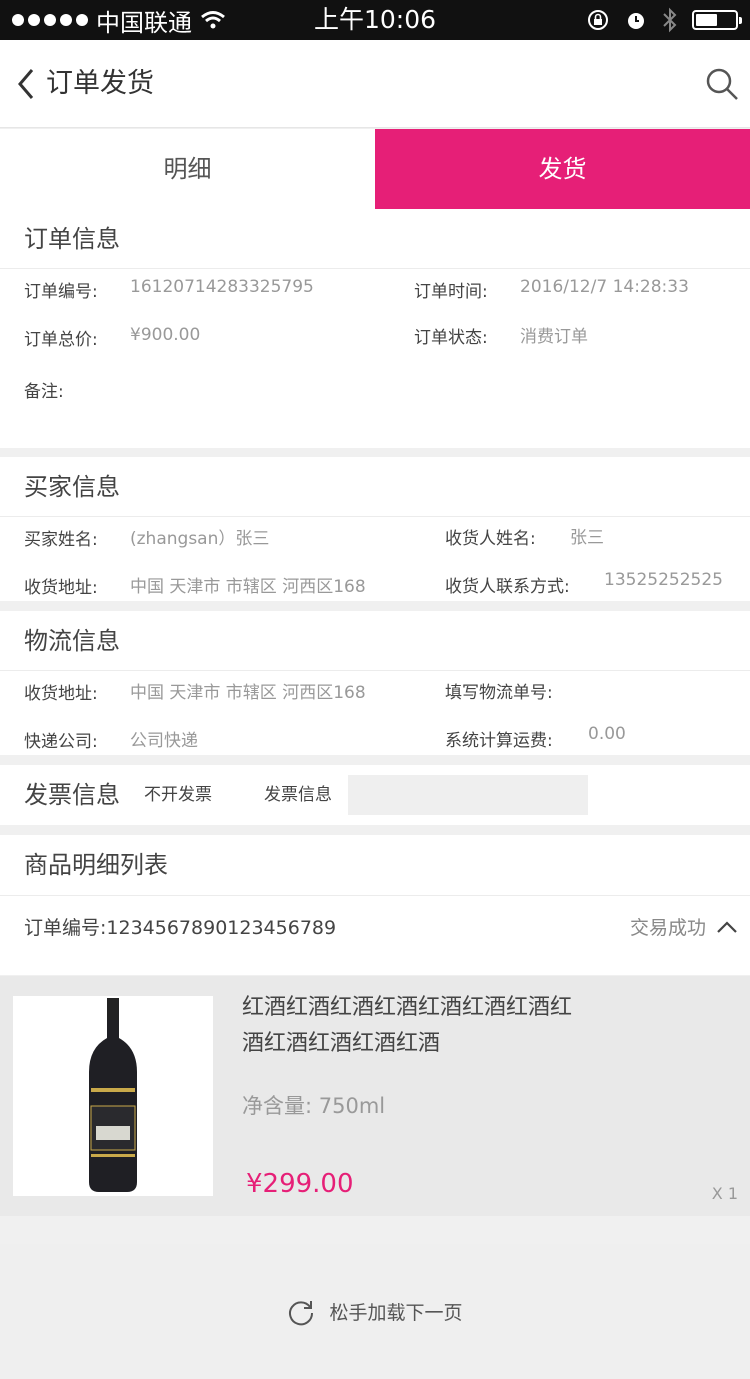 The height and width of the screenshot is (1379, 750). I want to click on nav-bar: 订单发货, so click(375, 84).